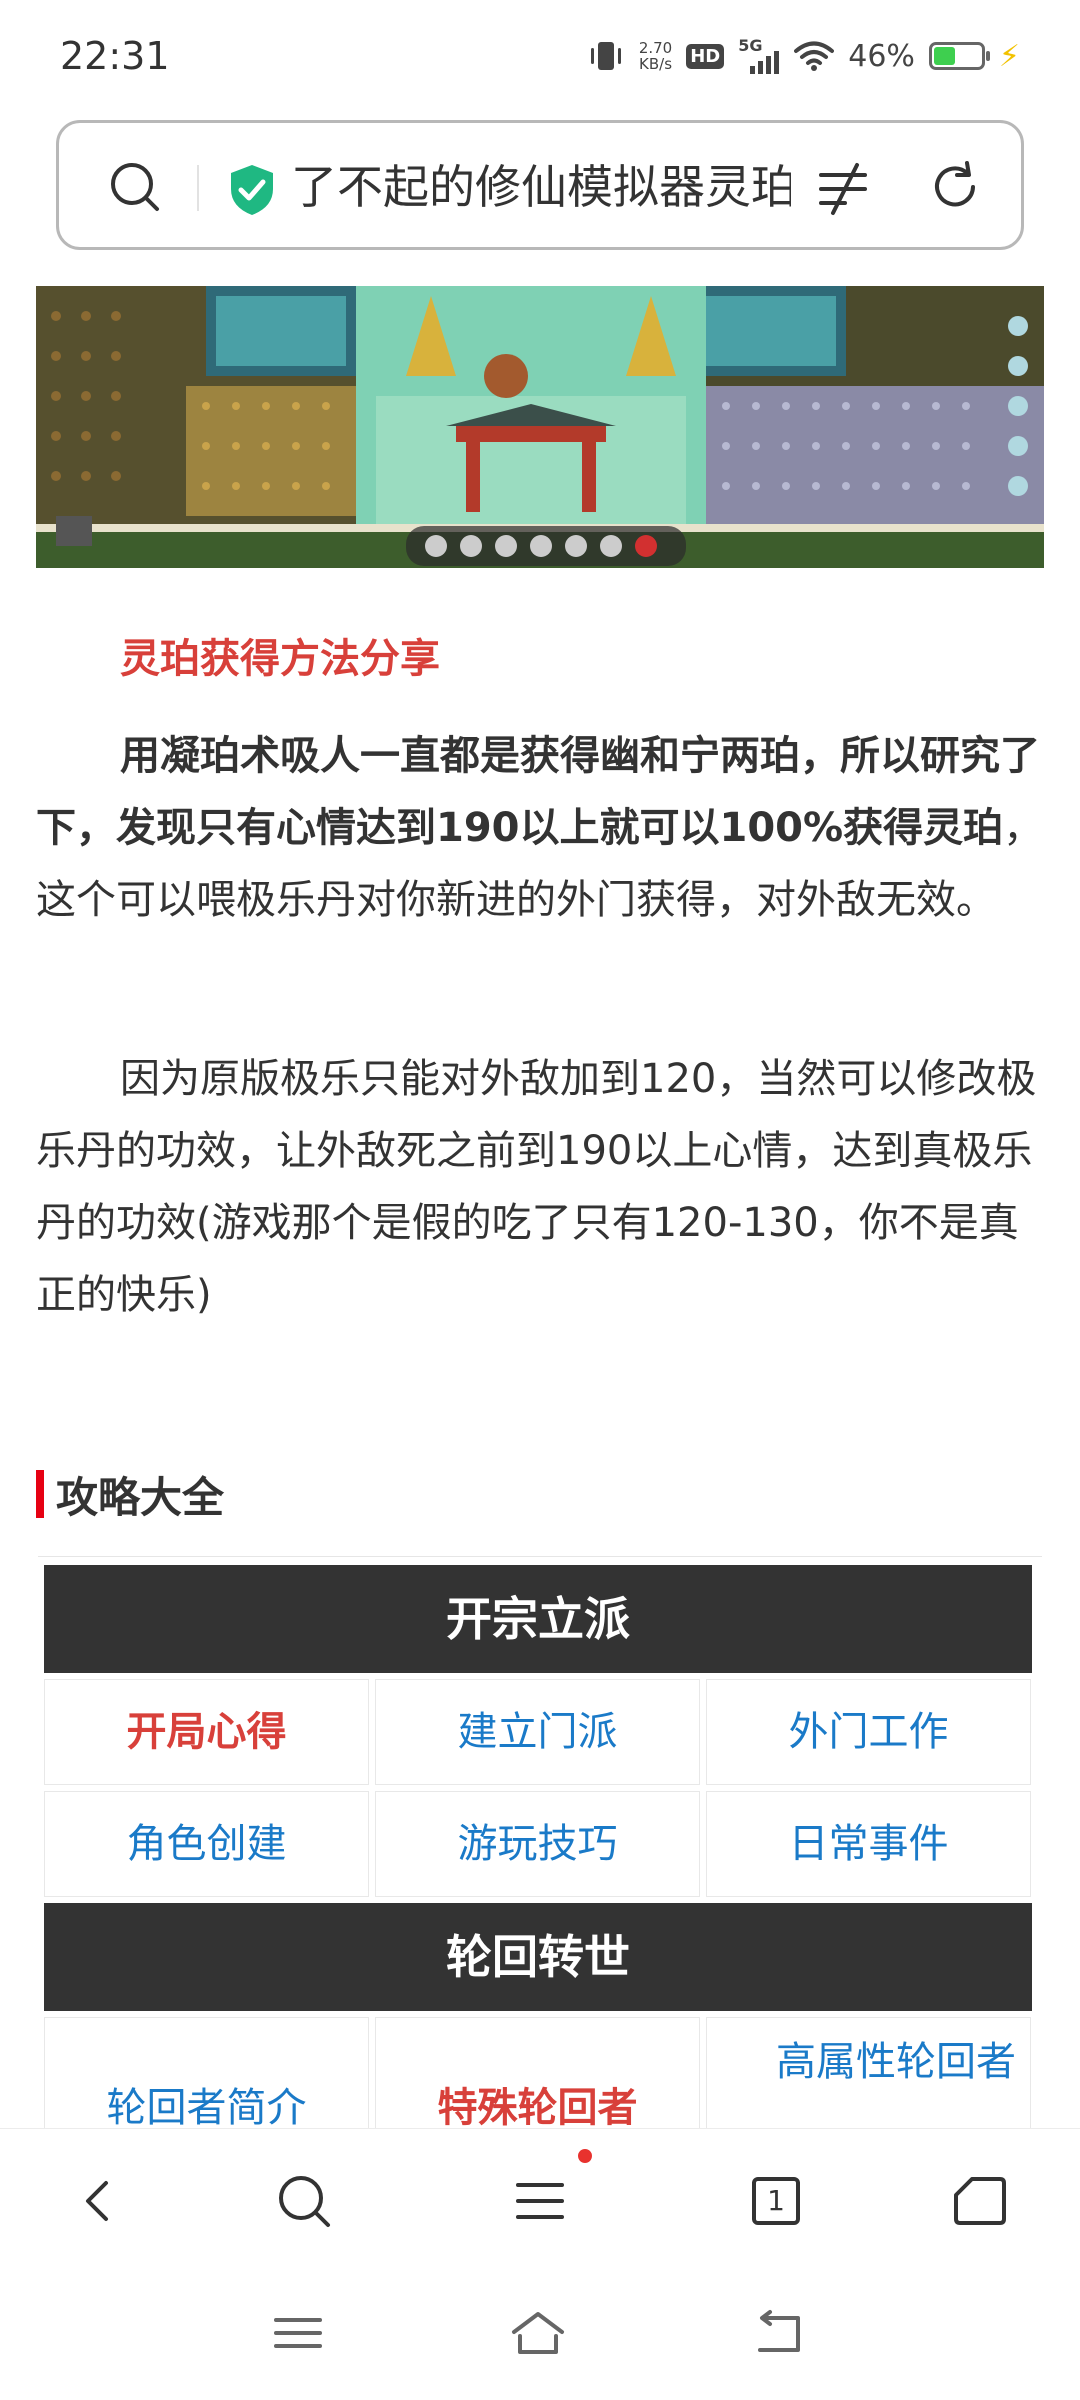  What do you see at coordinates (814, 56) in the screenshot?
I see `wifi-icon` at bounding box center [814, 56].